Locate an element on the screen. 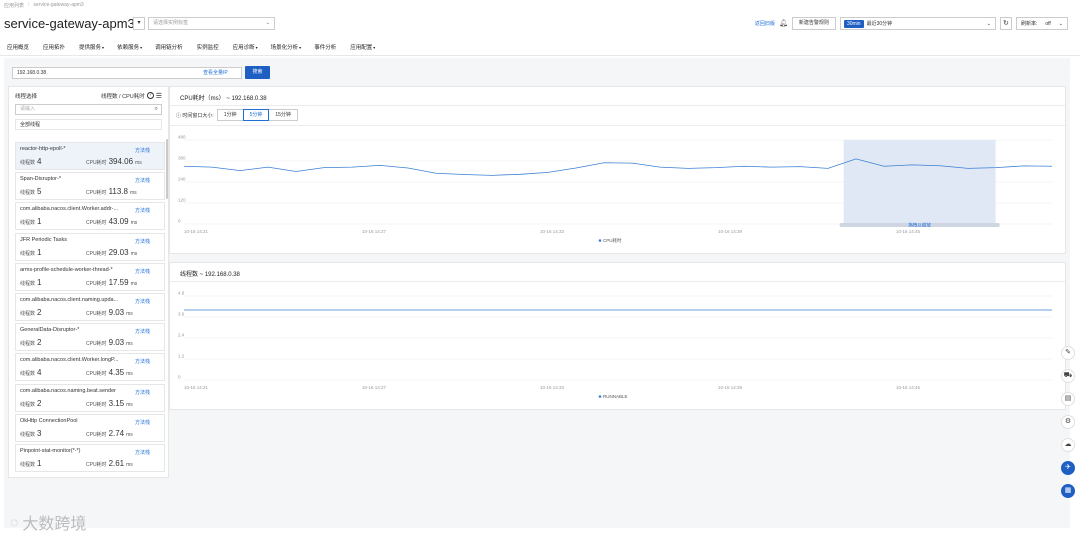 The height and width of the screenshot is (542, 1080). thread-count: 线程数 5 is located at coordinates (30, 191).